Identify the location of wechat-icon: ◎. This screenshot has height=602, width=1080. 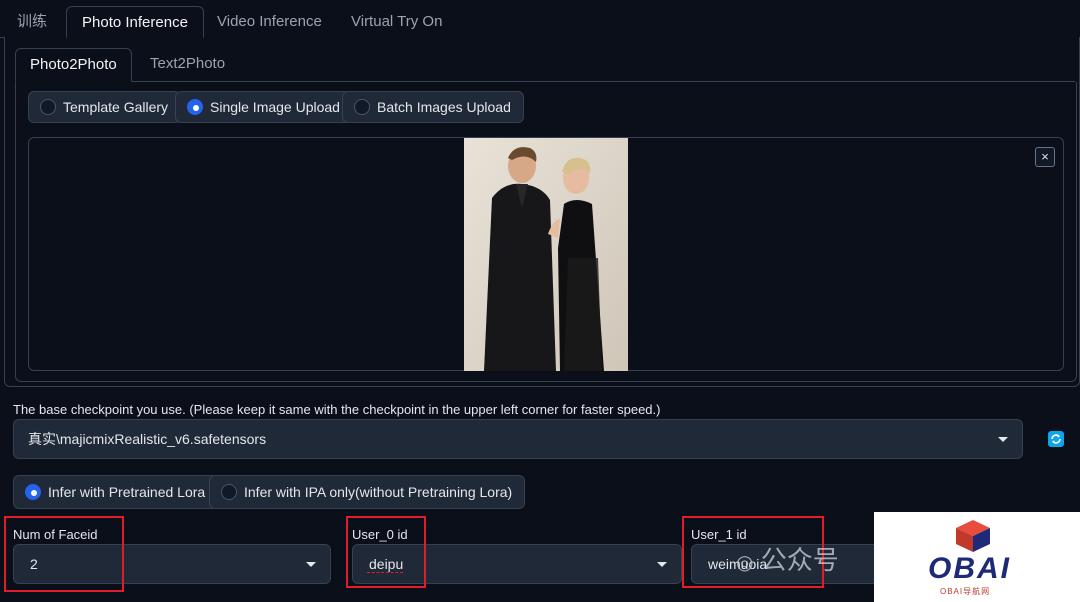
(745, 563).